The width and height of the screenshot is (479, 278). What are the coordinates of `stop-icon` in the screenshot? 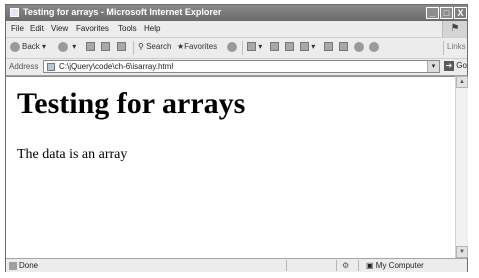 It's located at (90, 47).